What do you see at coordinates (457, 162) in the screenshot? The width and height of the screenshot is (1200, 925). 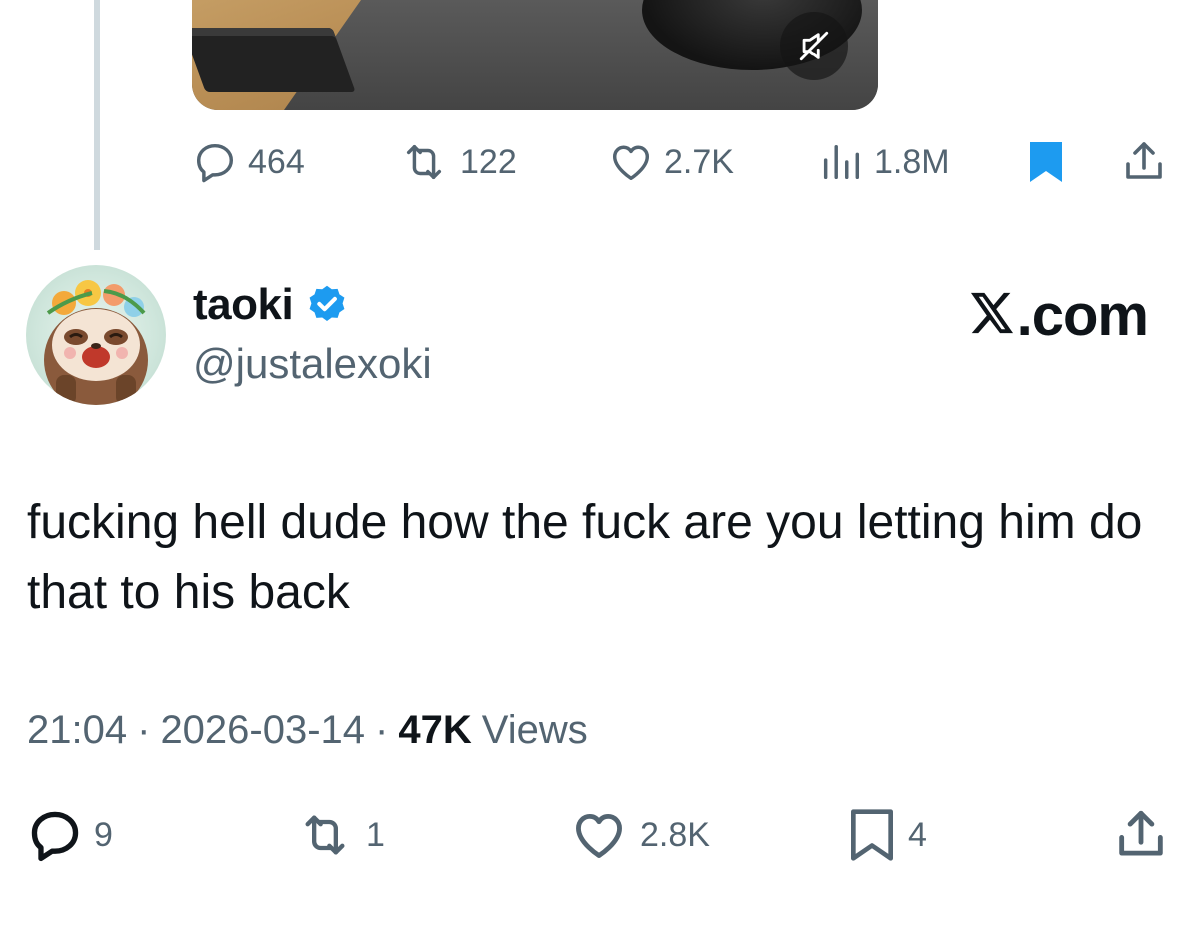 I see `parent-retweet-button: 122` at bounding box center [457, 162].